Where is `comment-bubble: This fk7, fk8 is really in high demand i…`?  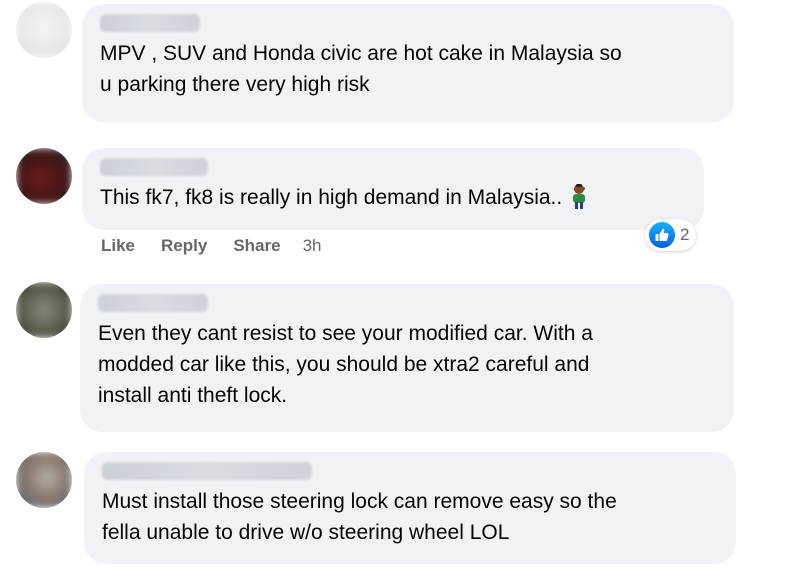 comment-bubble: This fk7, fk8 is really in high demand i… is located at coordinates (393, 189).